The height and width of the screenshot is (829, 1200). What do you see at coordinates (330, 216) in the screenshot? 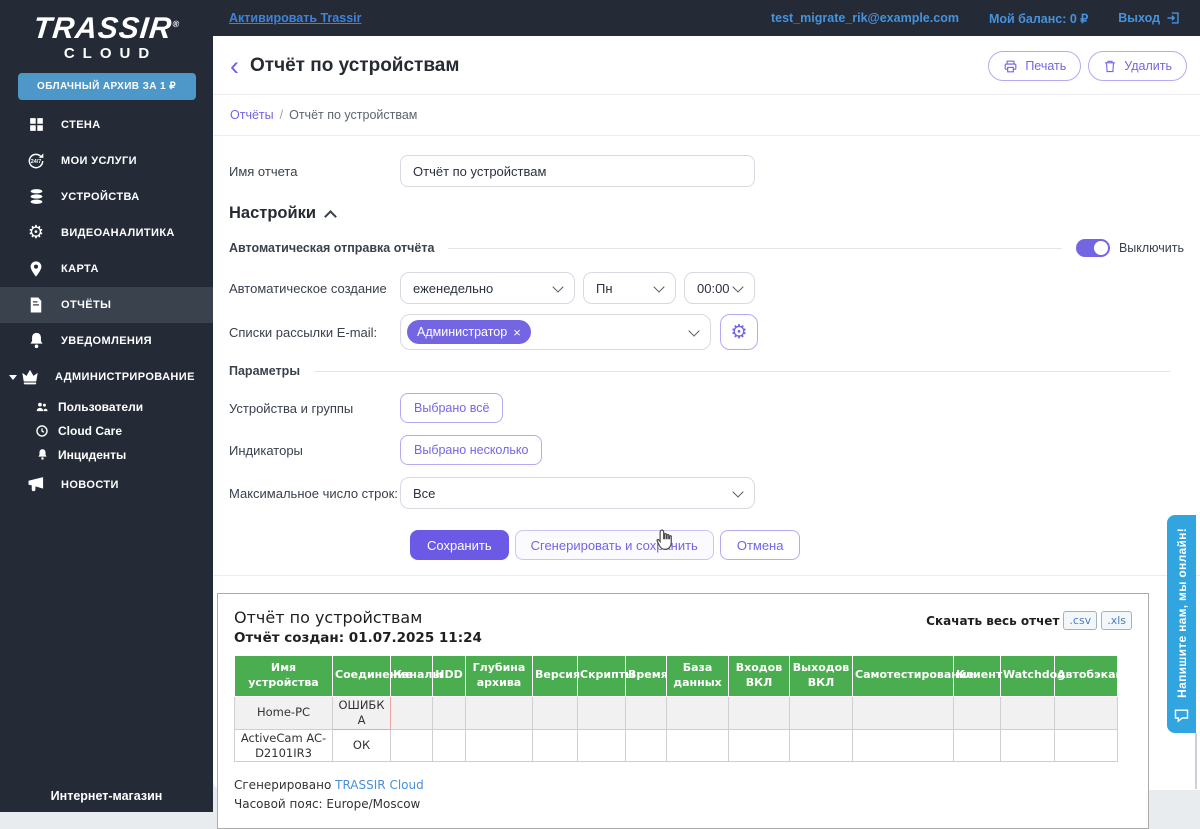
I see `chevron-up-icon` at bounding box center [330, 216].